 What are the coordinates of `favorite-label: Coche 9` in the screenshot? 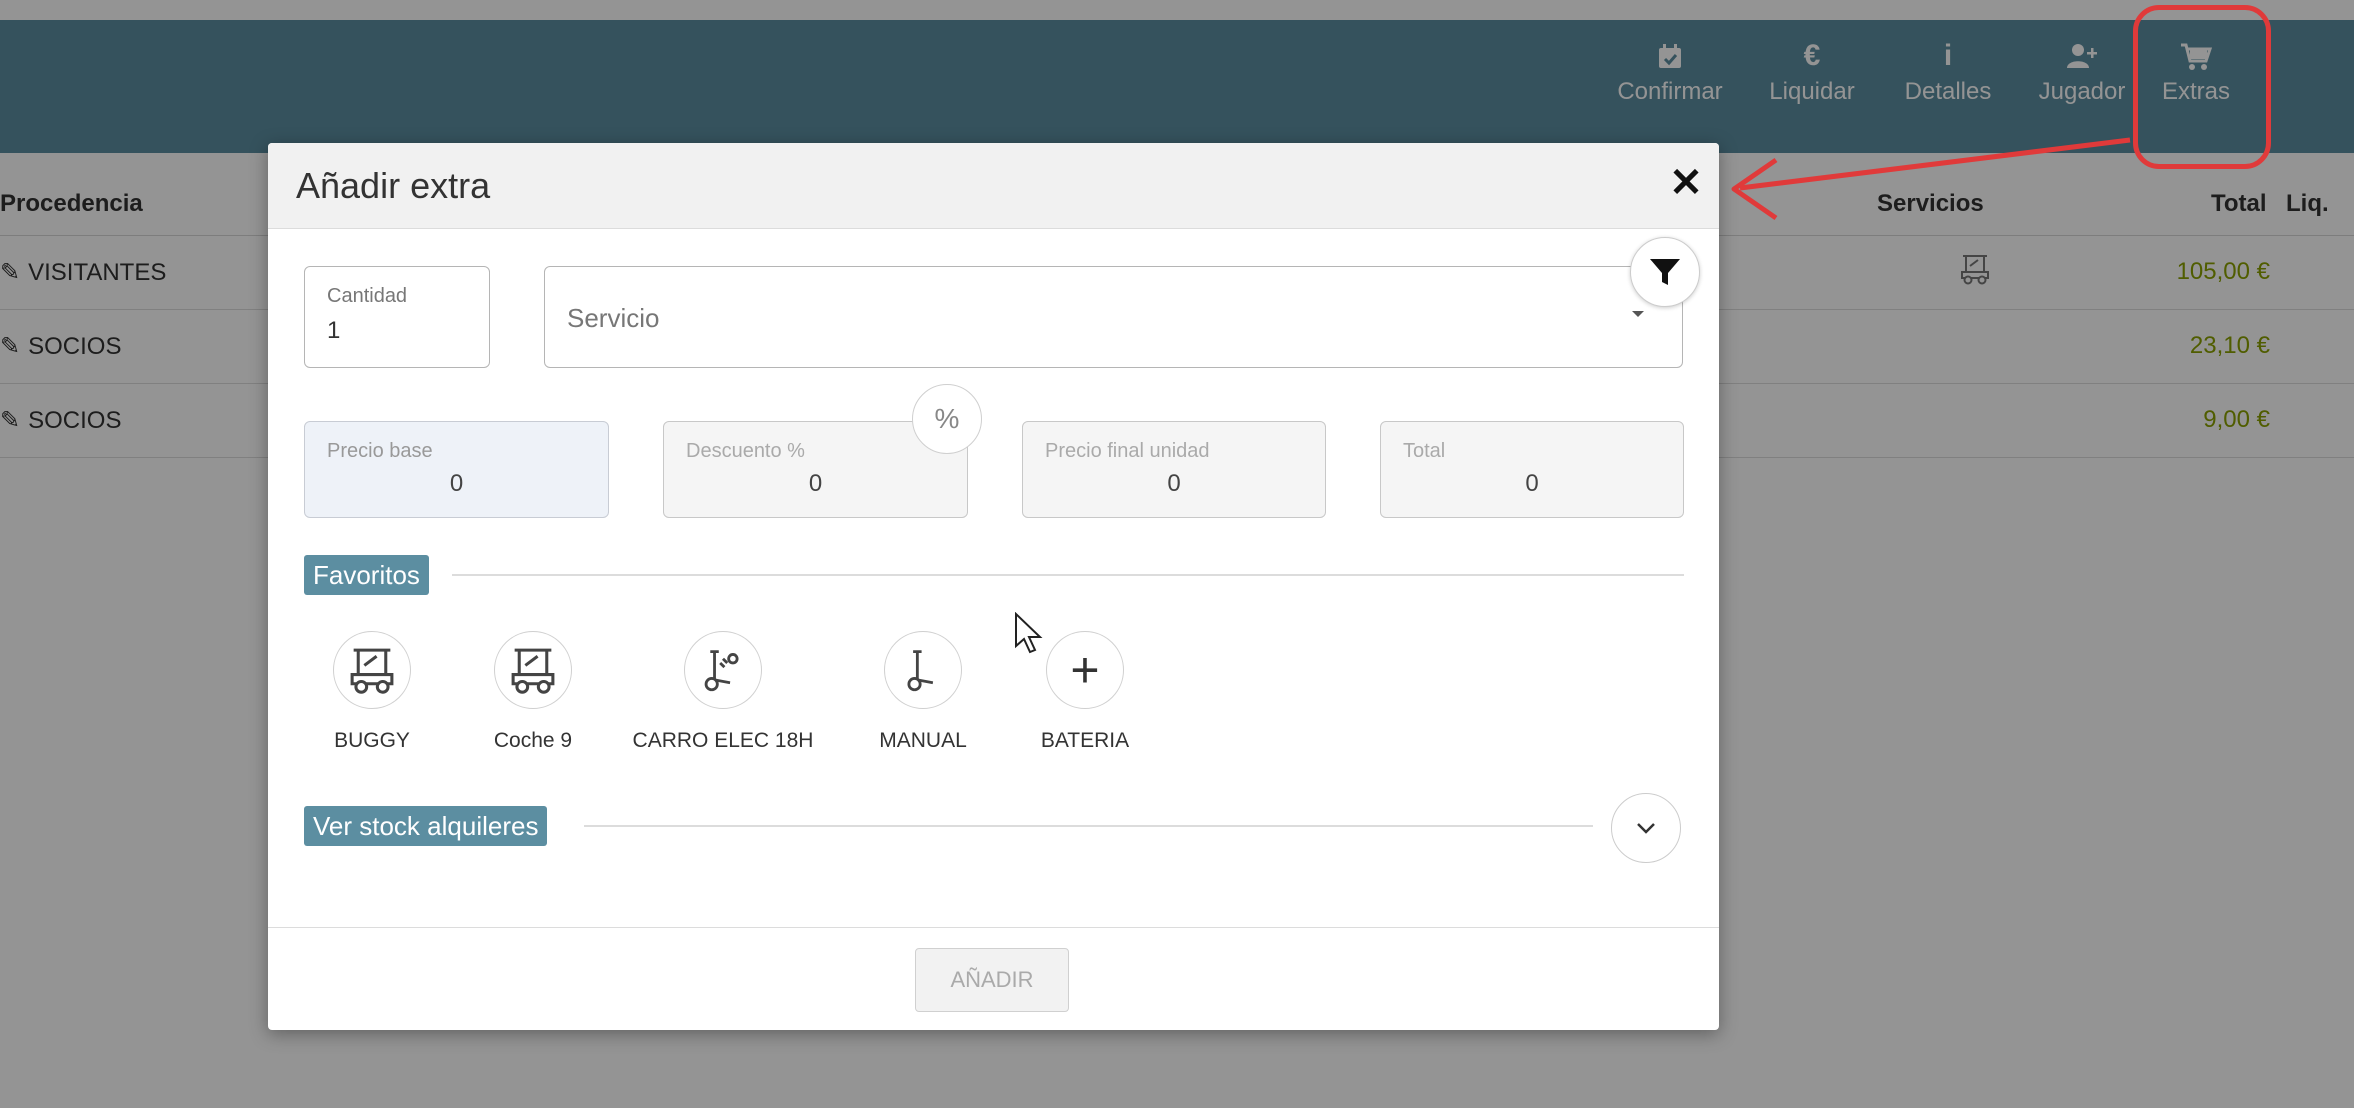 It's located at (533, 740).